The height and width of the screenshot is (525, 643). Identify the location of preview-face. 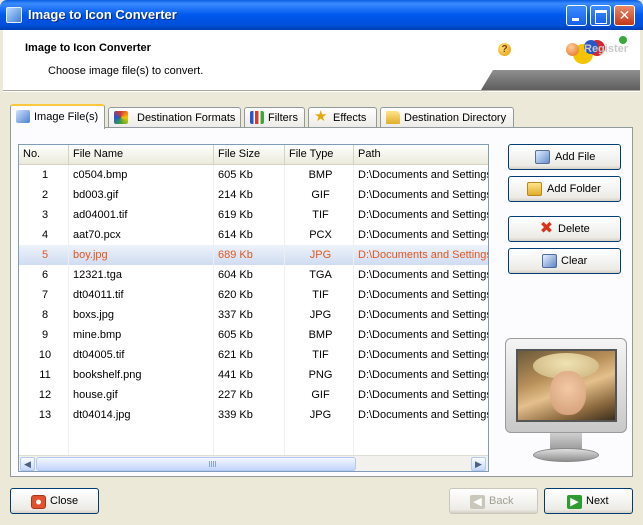
(568, 393).